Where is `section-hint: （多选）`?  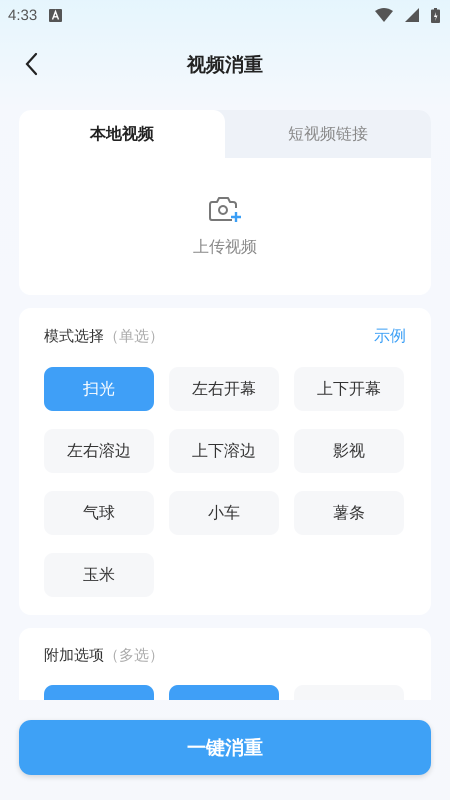 section-hint: （多选） is located at coordinates (134, 655).